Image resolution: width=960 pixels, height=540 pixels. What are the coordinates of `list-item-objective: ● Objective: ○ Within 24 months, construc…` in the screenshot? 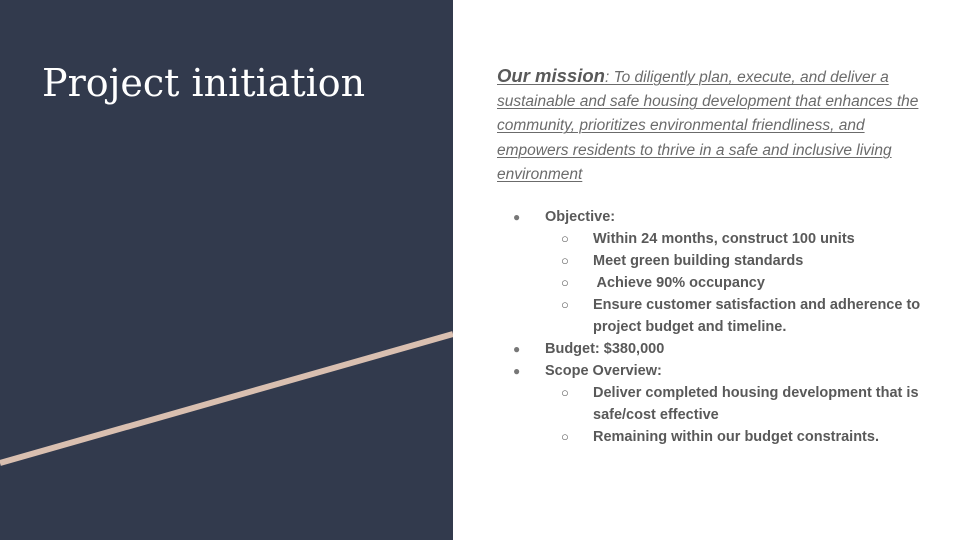 It's located at (712, 272).